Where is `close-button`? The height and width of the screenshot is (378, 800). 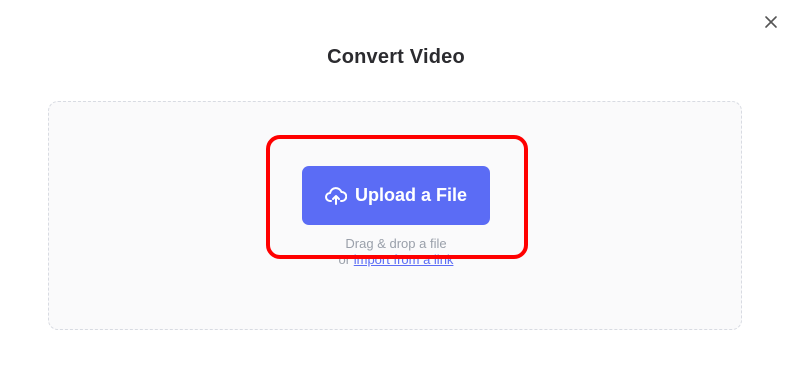
close-button is located at coordinates (771, 22).